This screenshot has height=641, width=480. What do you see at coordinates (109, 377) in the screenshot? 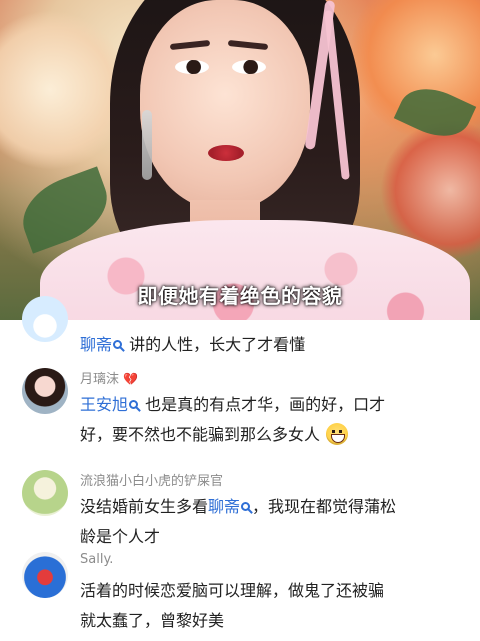
I see `comment-username: 月璃沫 💔` at bounding box center [109, 377].